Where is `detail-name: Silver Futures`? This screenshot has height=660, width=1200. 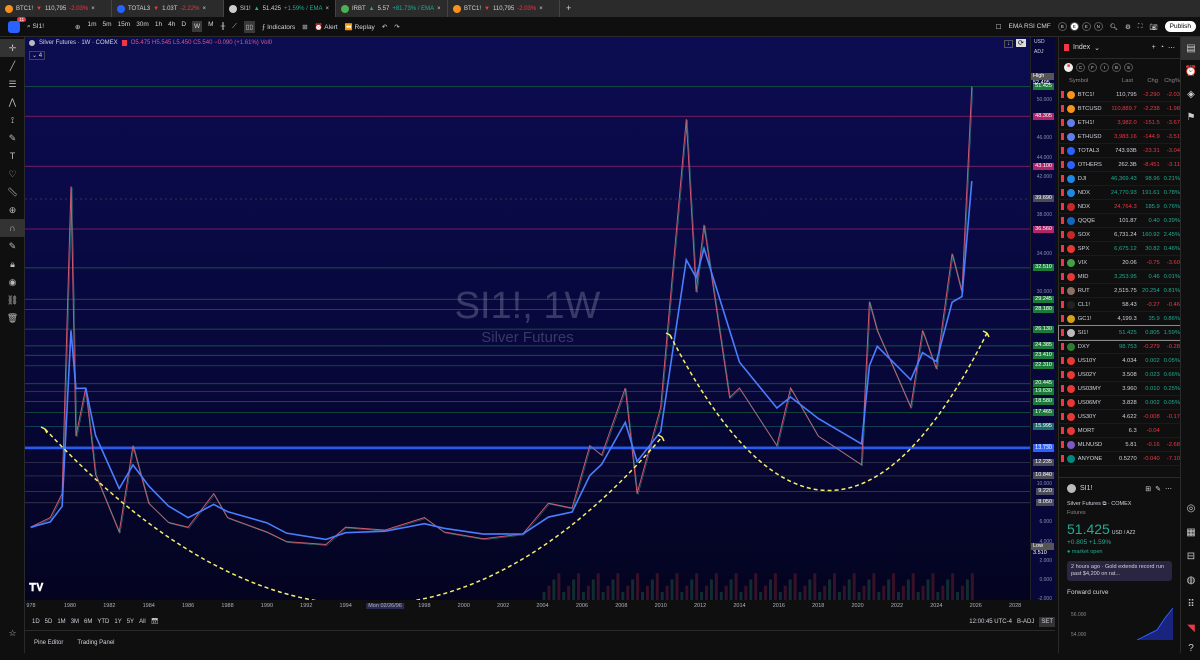 detail-name: Silver Futures is located at coordinates (1084, 504).